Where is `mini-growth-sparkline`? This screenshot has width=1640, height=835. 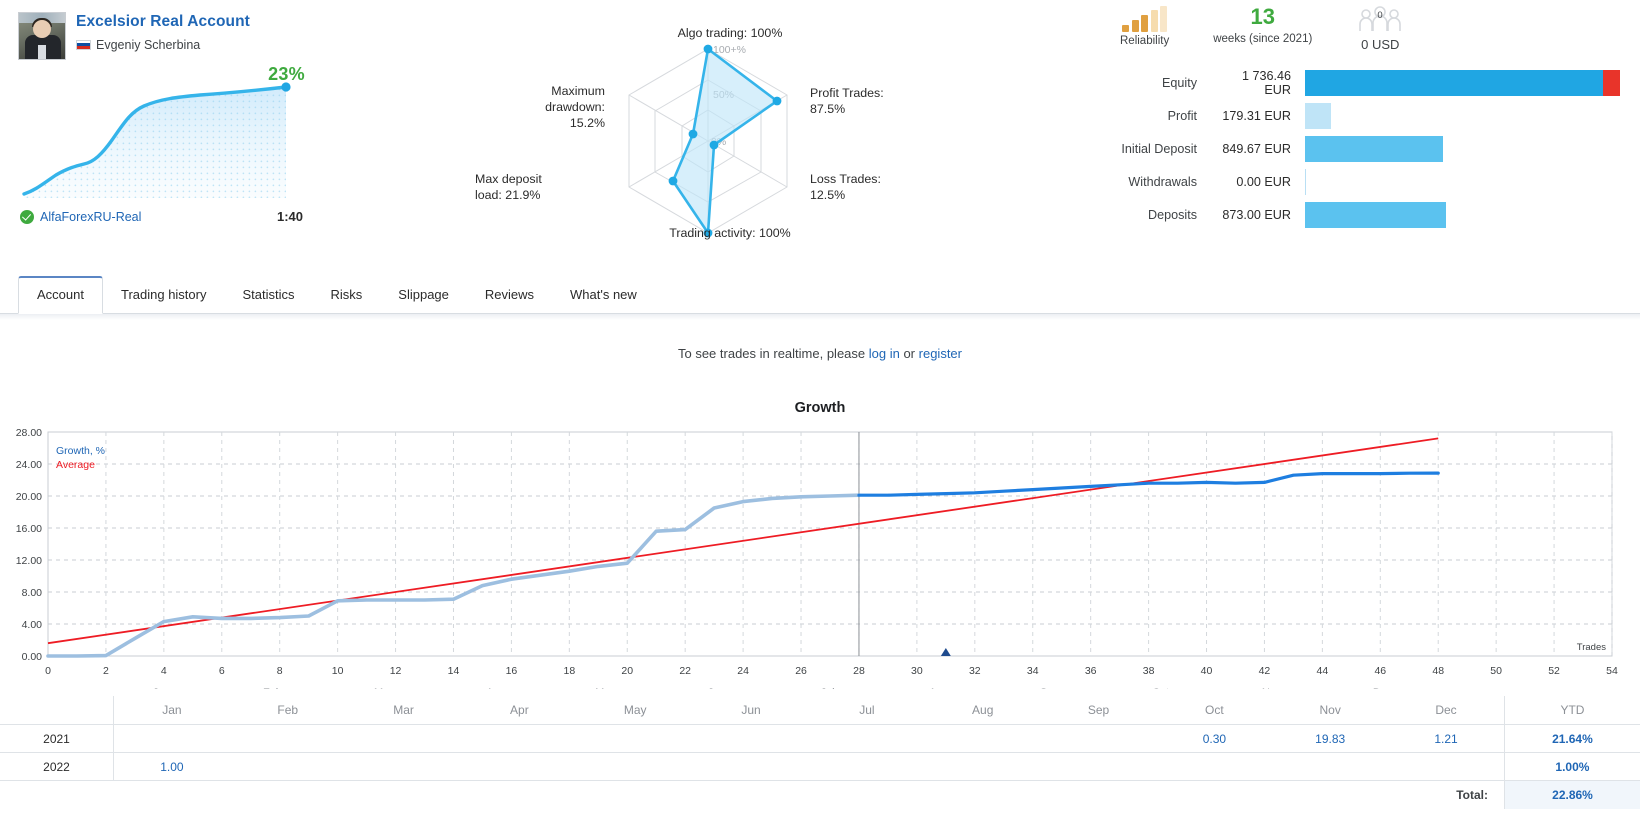 mini-growth-sparkline is located at coordinates (156, 140).